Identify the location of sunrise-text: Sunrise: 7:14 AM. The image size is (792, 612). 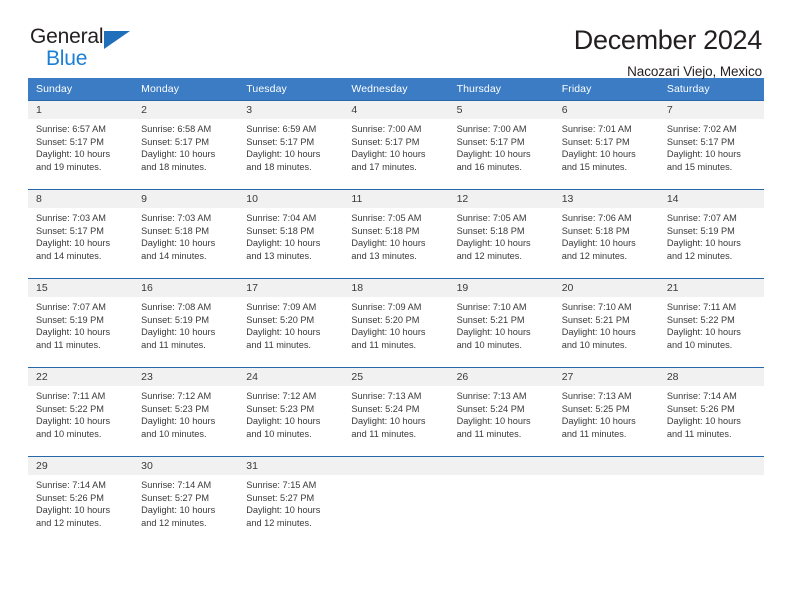
(176, 485).